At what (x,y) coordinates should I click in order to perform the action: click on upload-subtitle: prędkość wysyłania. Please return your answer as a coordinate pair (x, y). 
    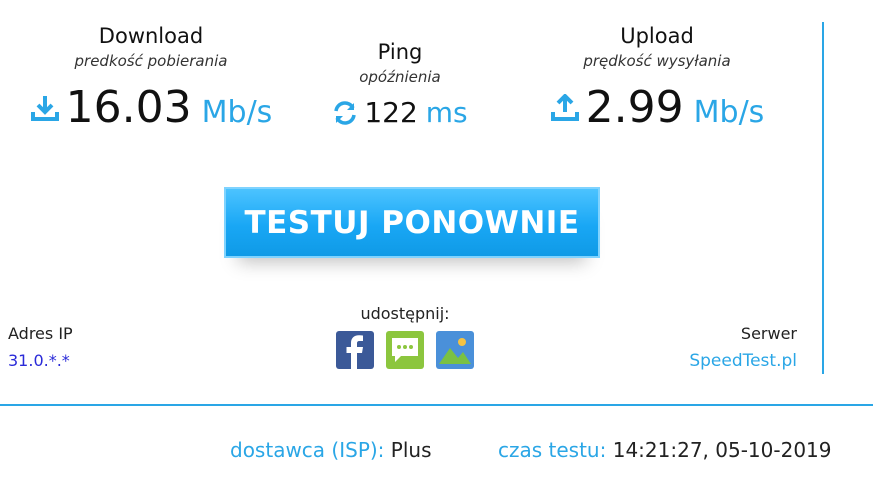
    Looking at the image, I should click on (657, 61).